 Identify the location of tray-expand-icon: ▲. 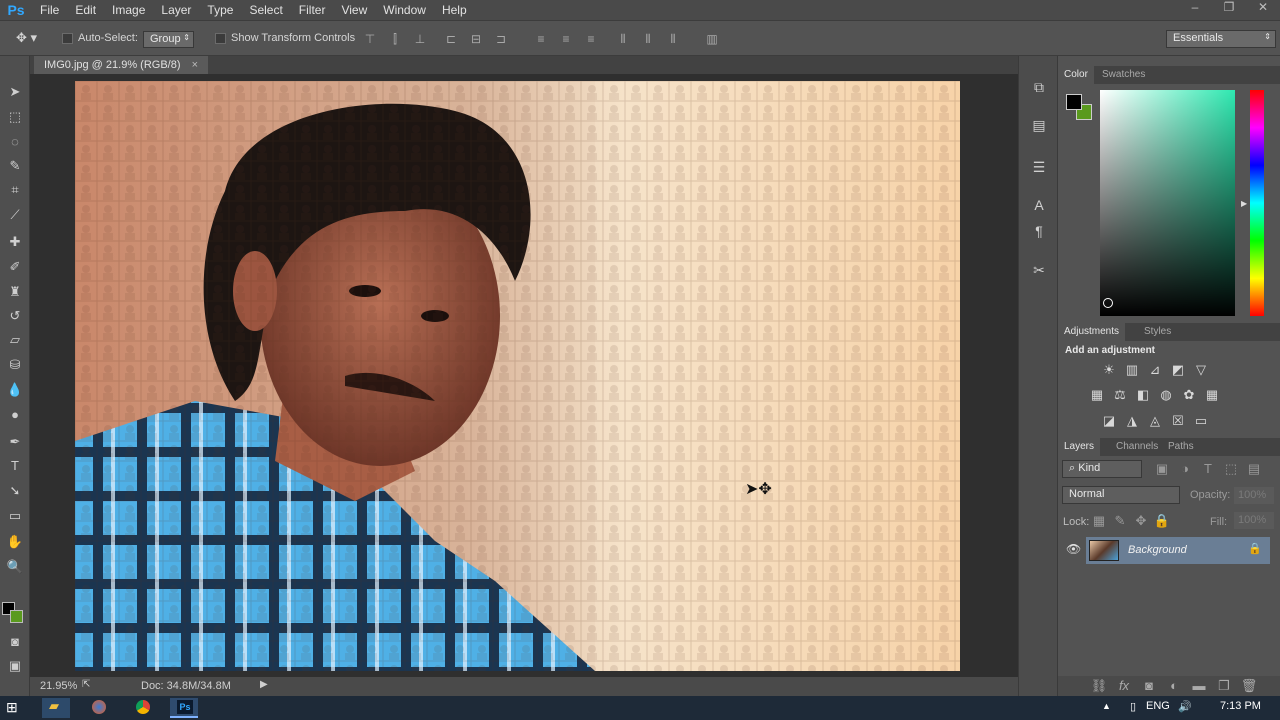
(1106, 706).